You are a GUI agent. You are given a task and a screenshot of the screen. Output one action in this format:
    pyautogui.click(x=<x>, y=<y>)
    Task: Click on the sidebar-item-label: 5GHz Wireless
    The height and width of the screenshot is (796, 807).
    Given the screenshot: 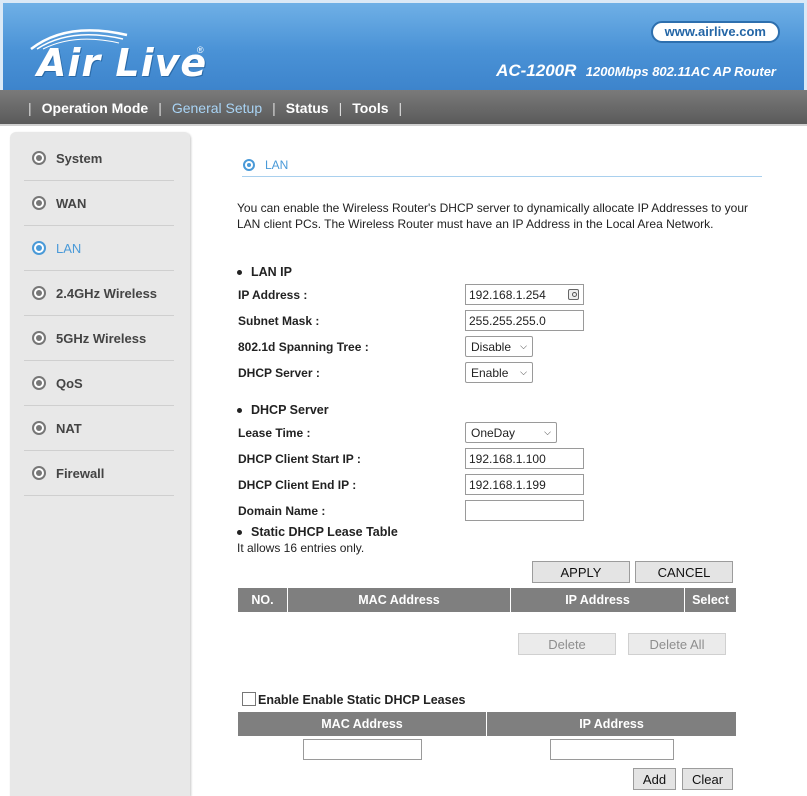 What is the action you would take?
    pyautogui.click(x=101, y=338)
    